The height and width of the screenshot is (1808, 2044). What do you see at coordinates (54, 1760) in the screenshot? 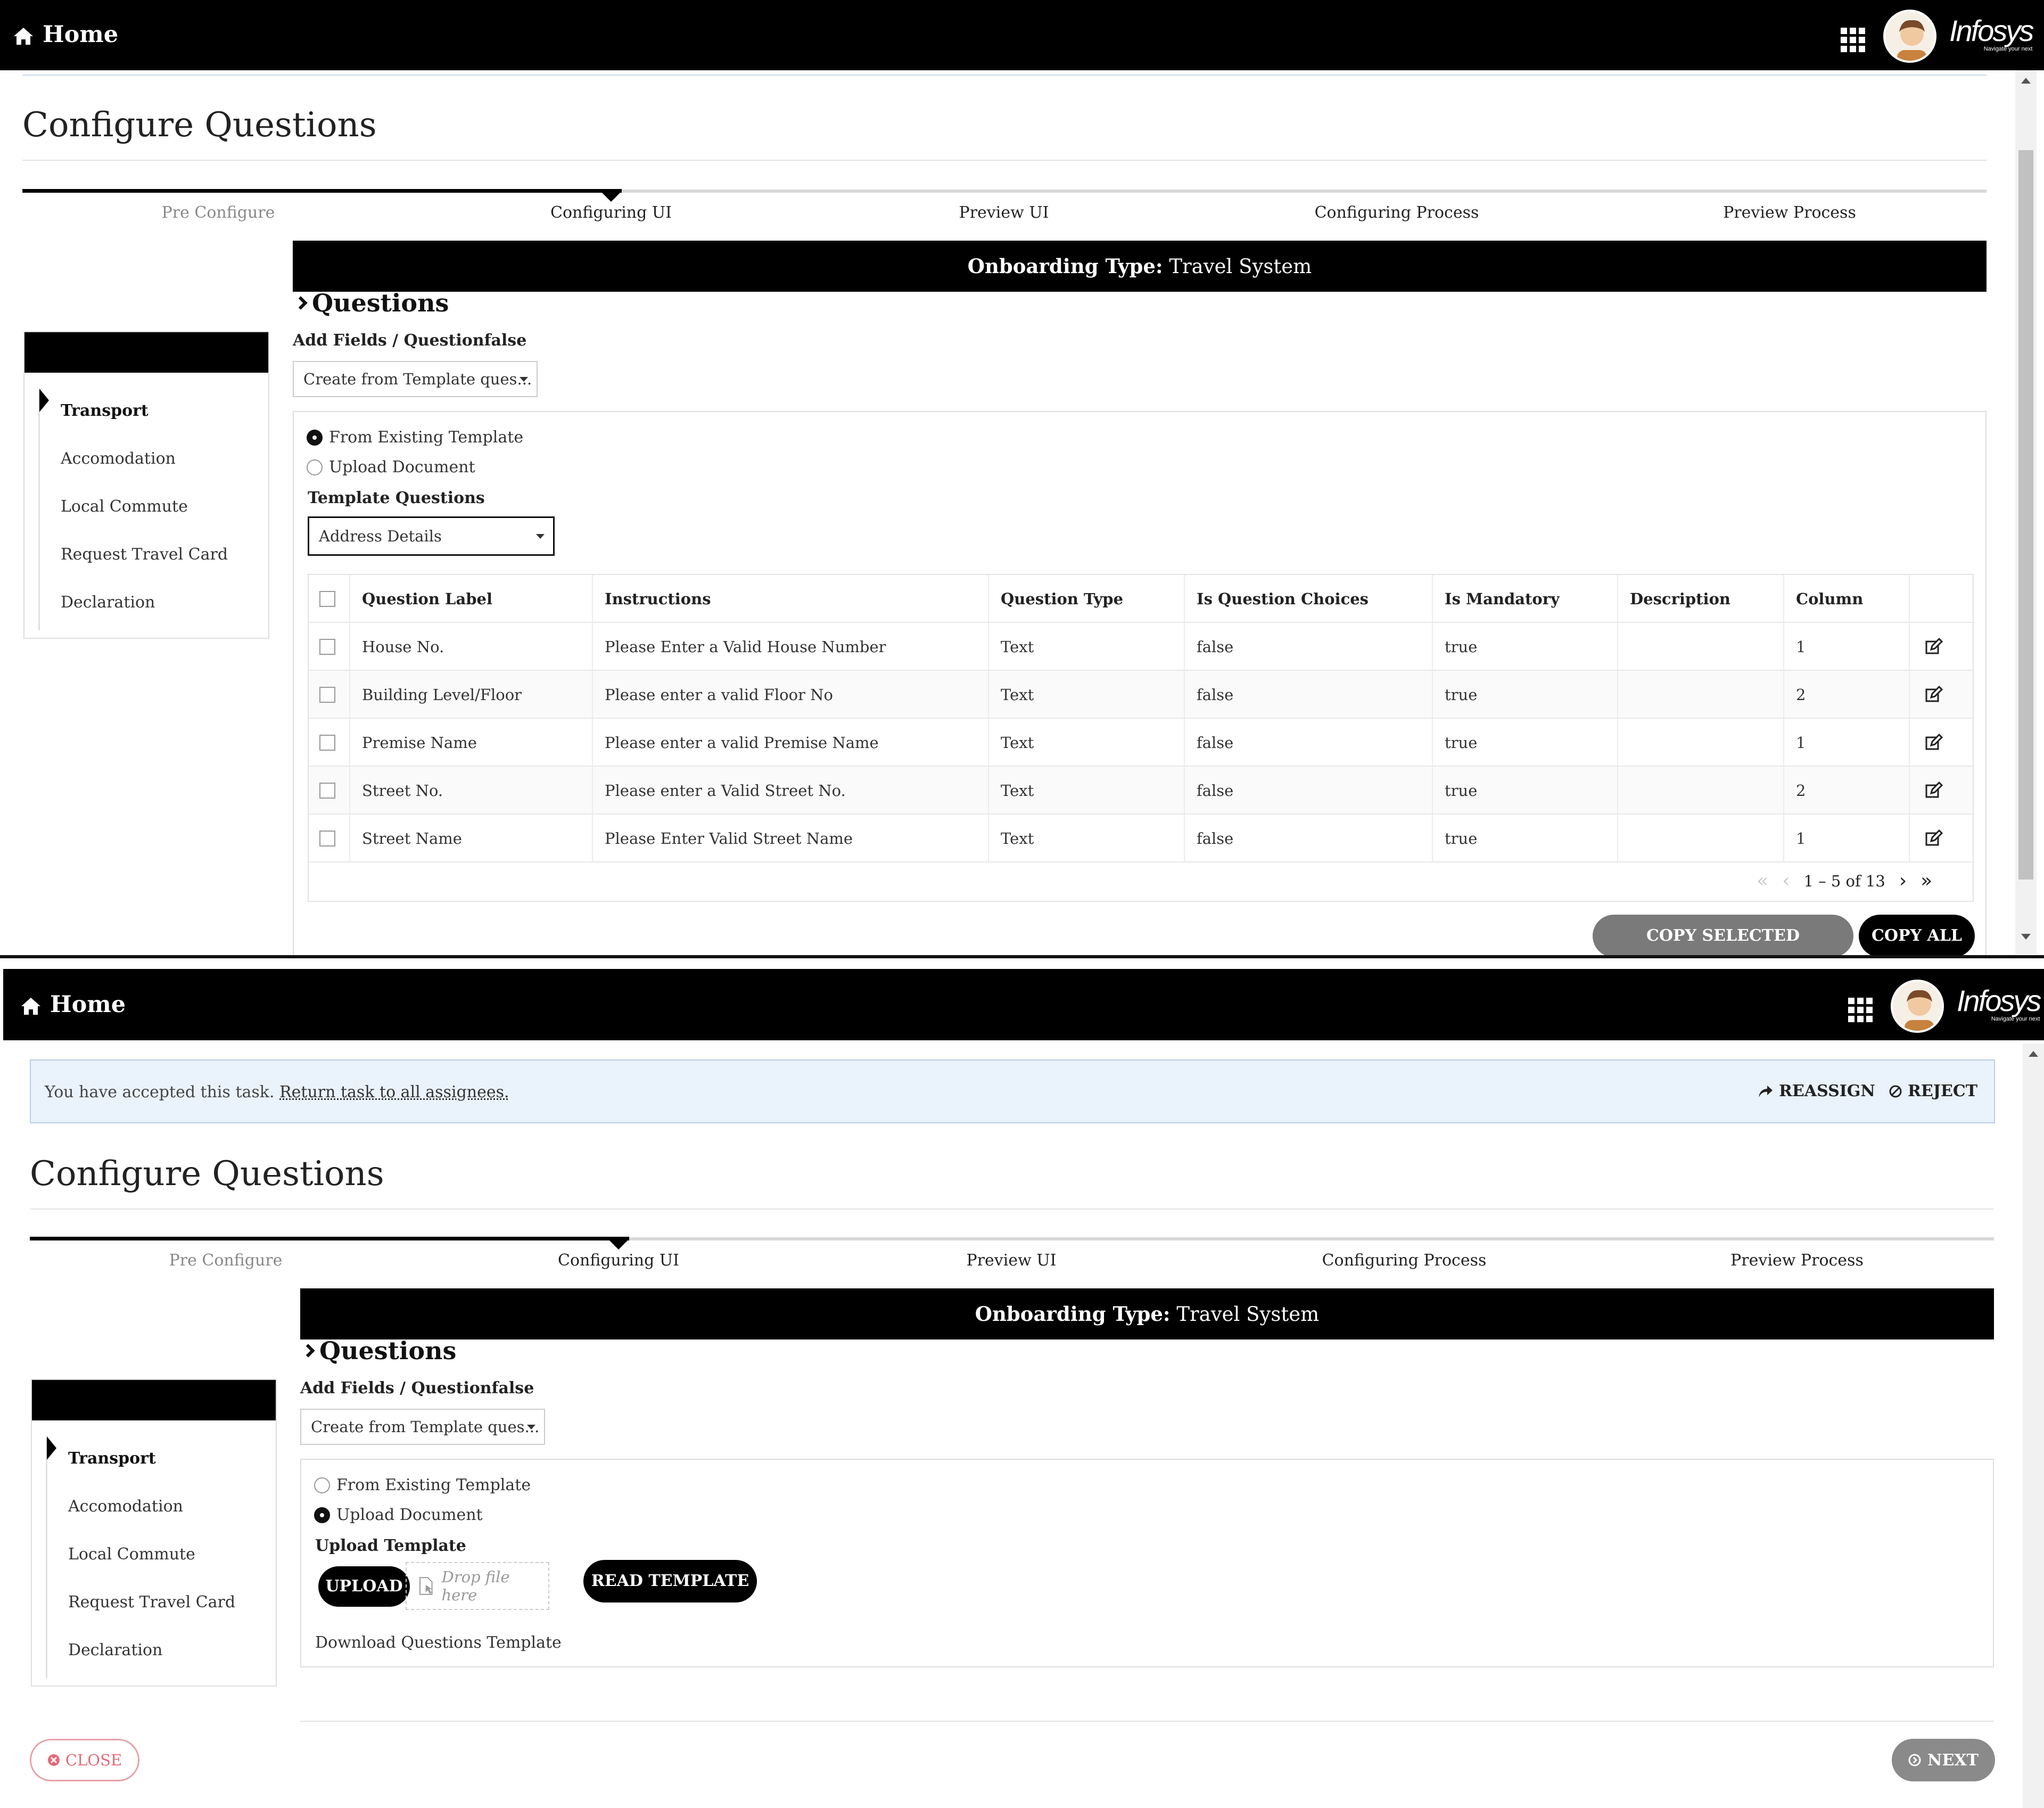
I see `close-circle-icon` at bounding box center [54, 1760].